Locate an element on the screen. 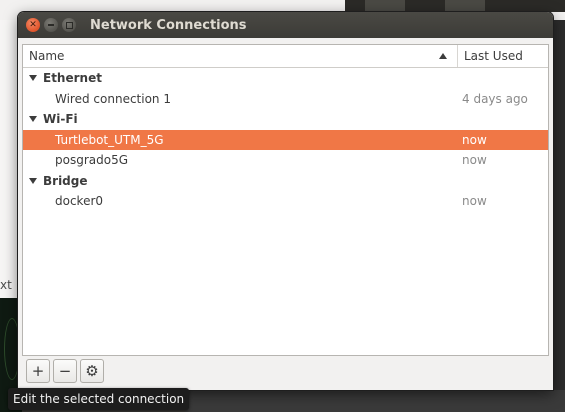  group-row-ethernet: Ethernet is located at coordinates (285, 78).